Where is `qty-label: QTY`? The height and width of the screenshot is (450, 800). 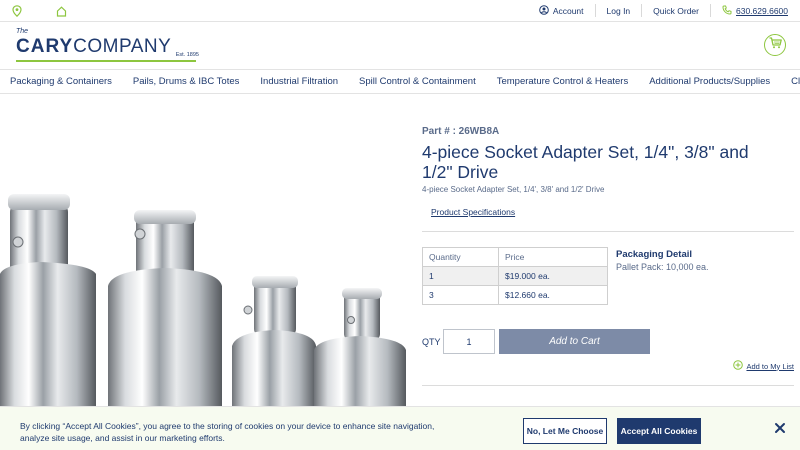 qty-label: QTY is located at coordinates (431, 342).